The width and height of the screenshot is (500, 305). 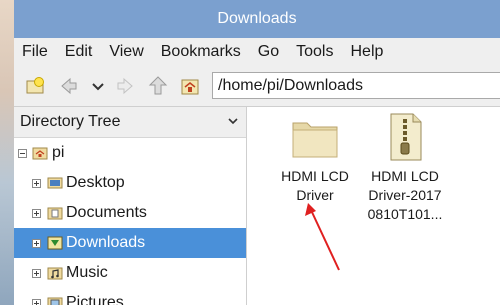 I want to click on tree-label-pi: pi, so click(x=58, y=152).